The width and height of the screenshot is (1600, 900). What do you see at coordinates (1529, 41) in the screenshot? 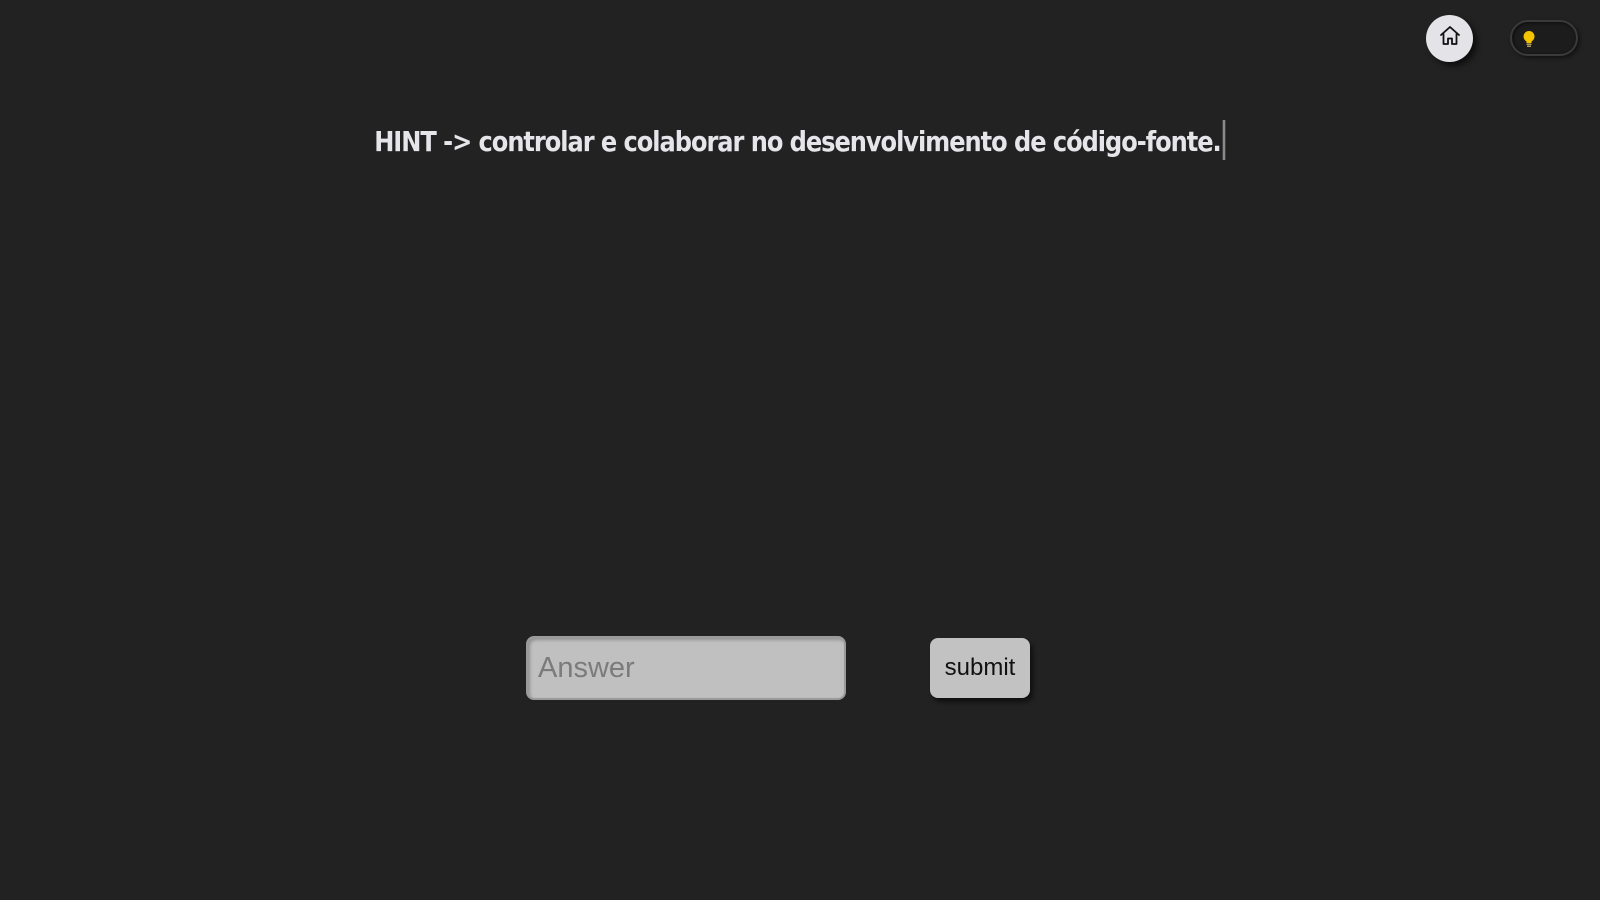
I see `lightbulb-icon` at bounding box center [1529, 41].